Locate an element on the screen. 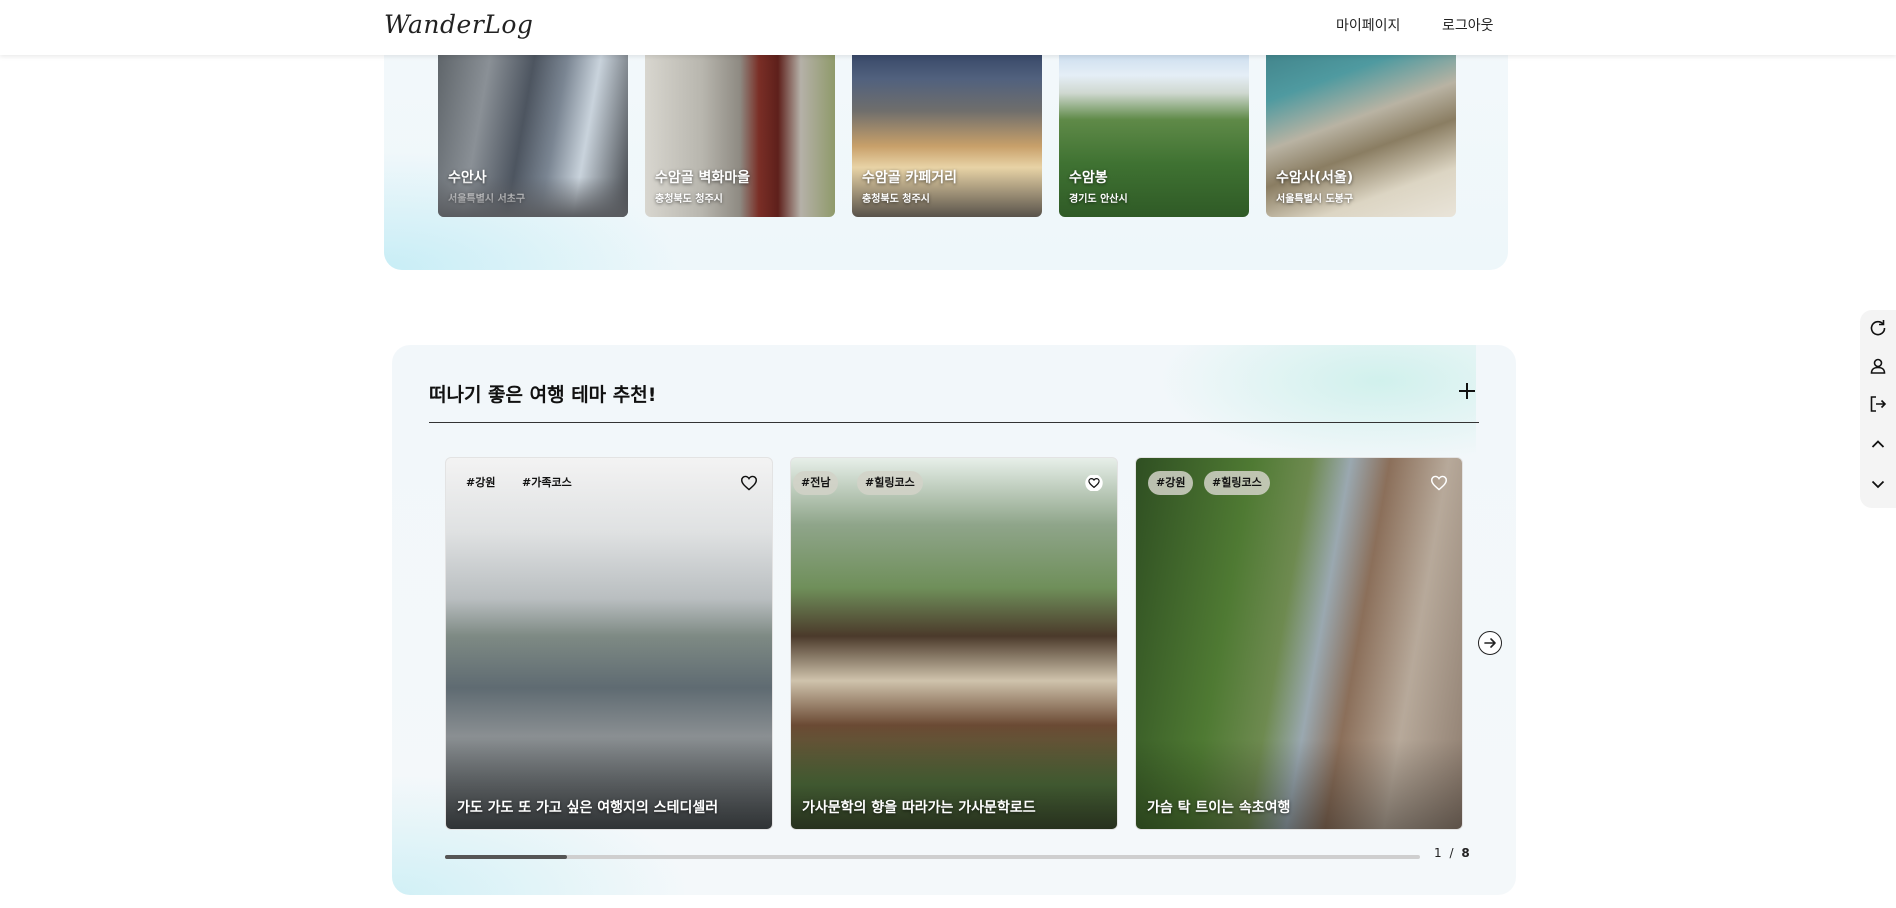 The width and height of the screenshot is (1896, 908). page-current: 1 is located at coordinates (1438, 853).